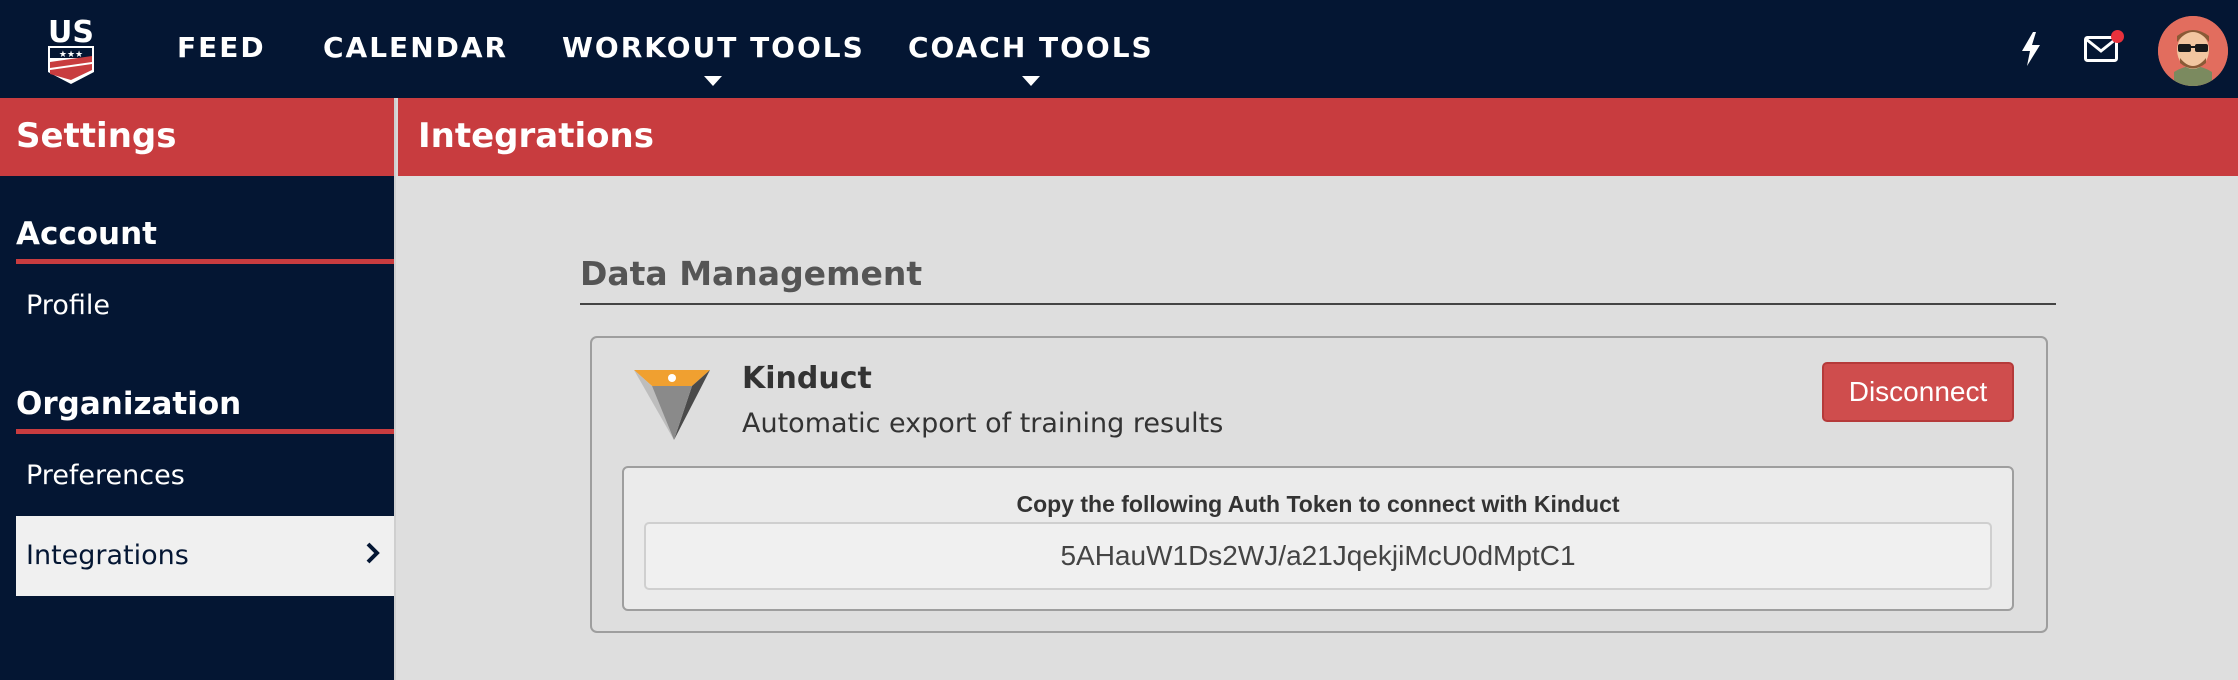 The height and width of the screenshot is (680, 2238). What do you see at coordinates (536, 136) in the screenshot?
I see `page-title: Integrations` at bounding box center [536, 136].